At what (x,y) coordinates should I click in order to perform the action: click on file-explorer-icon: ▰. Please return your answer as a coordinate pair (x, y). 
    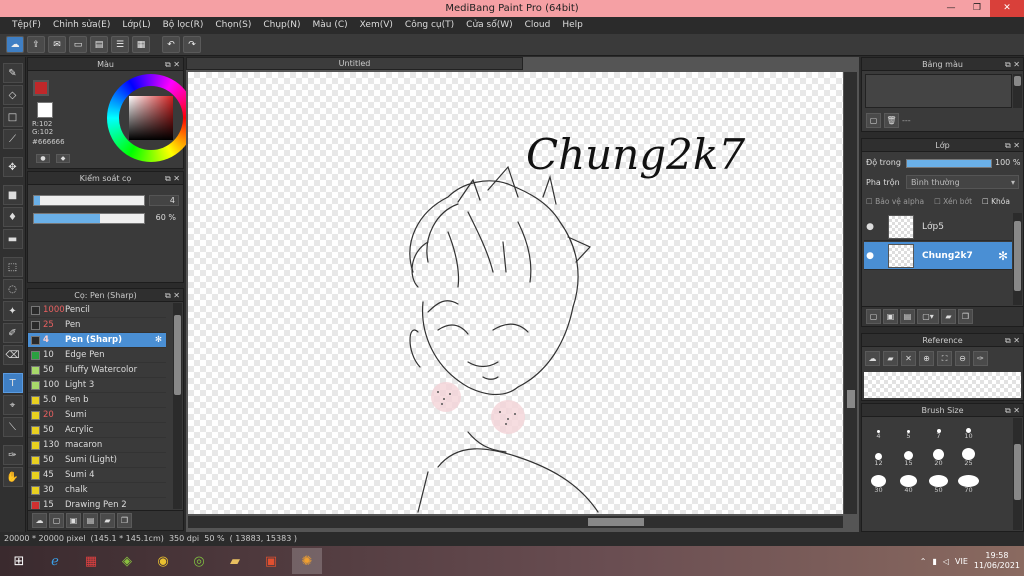
    Looking at the image, I should click on (235, 561).